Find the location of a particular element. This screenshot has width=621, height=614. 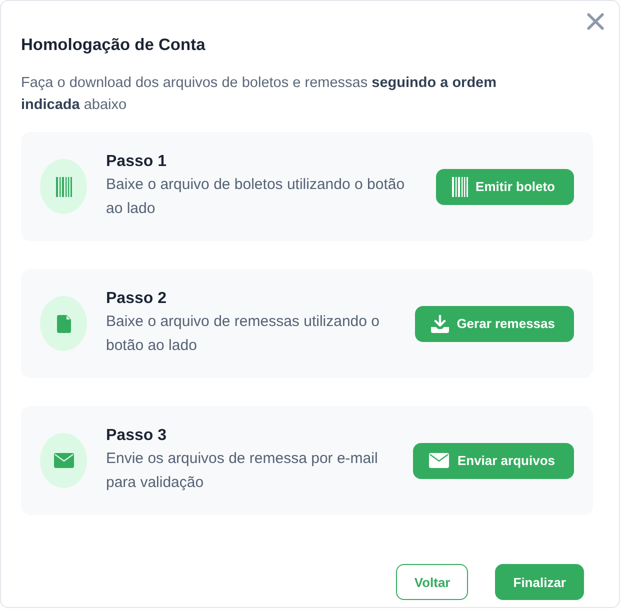

barcode-icon is located at coordinates (460, 186).